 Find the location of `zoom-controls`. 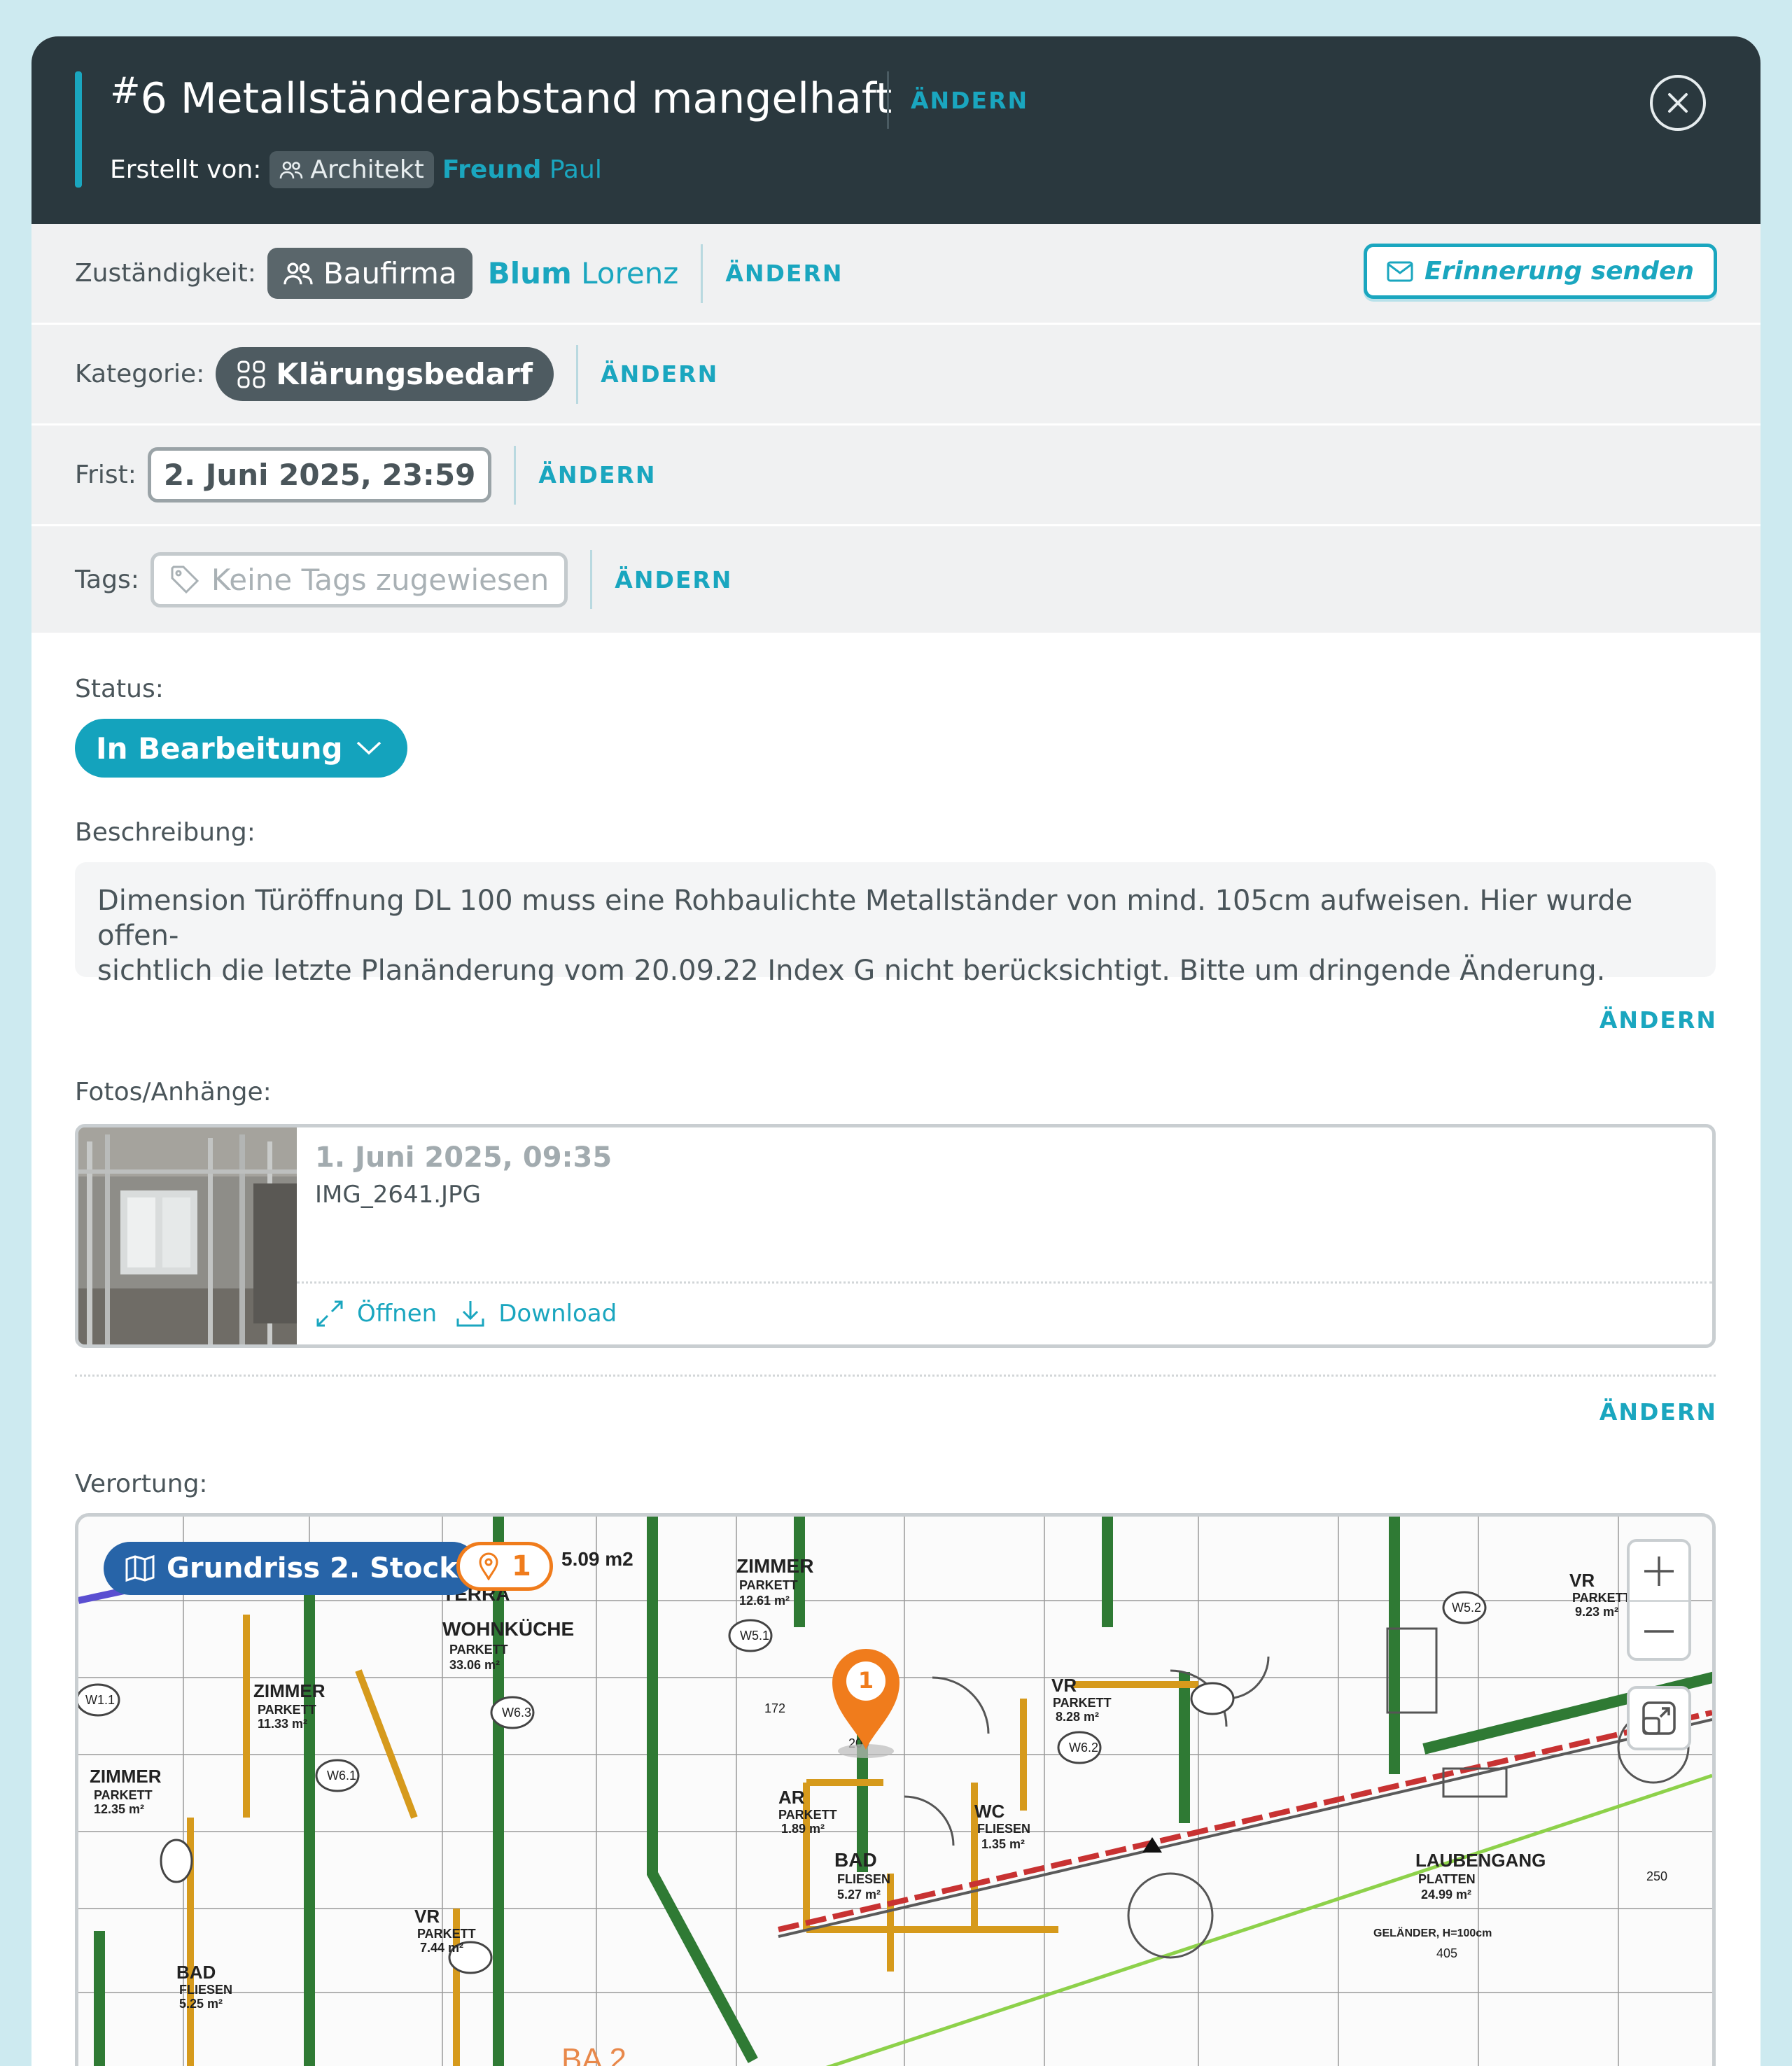

zoom-controls is located at coordinates (1659, 1600).